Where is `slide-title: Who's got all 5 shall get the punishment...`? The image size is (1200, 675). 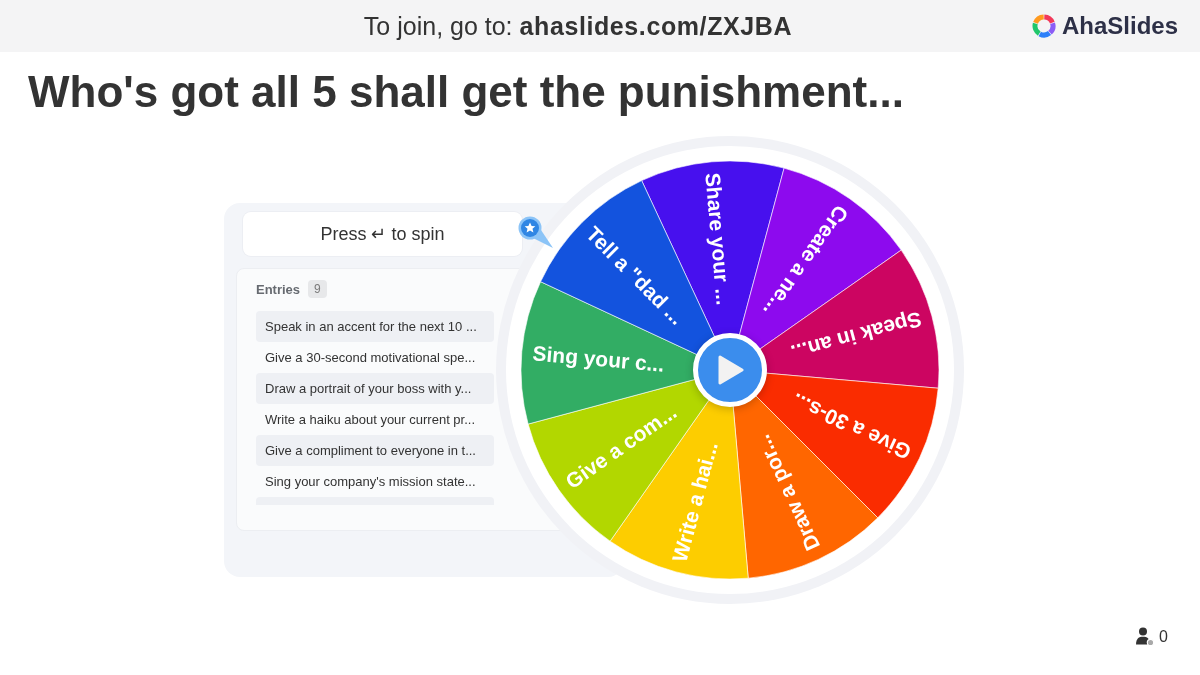
slide-title: Who's got all 5 shall get the punishment... is located at coordinates (466, 92).